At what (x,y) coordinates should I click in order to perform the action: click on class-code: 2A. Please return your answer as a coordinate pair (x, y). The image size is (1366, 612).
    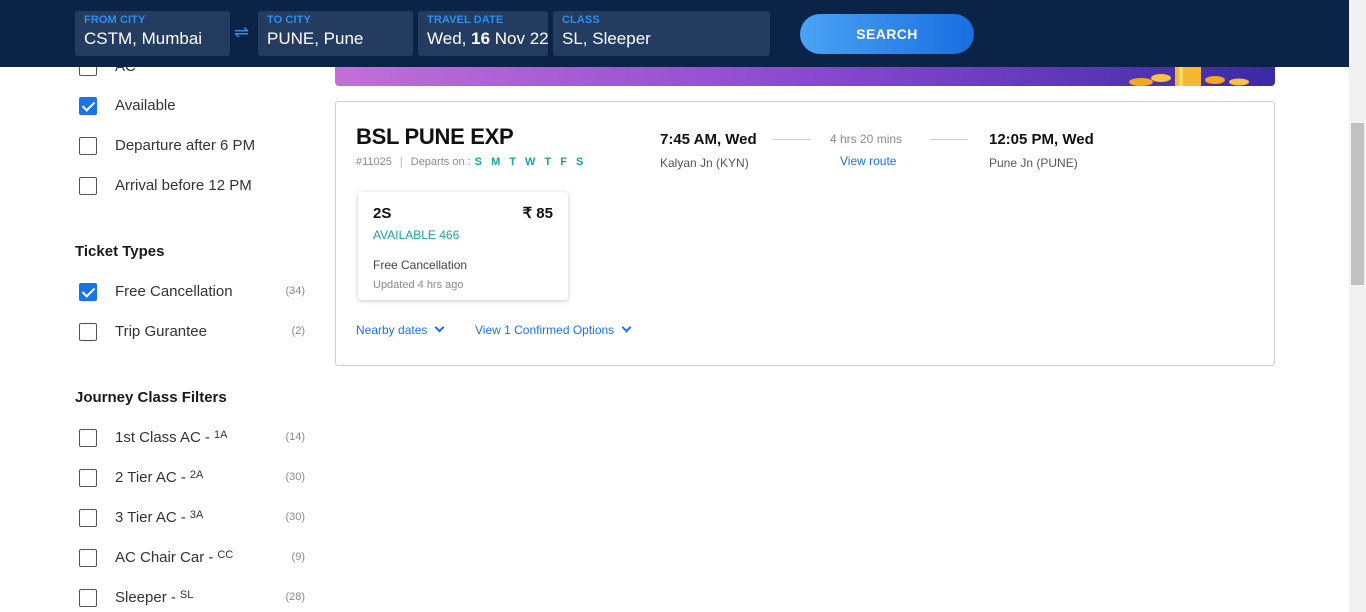
    Looking at the image, I should click on (196, 475).